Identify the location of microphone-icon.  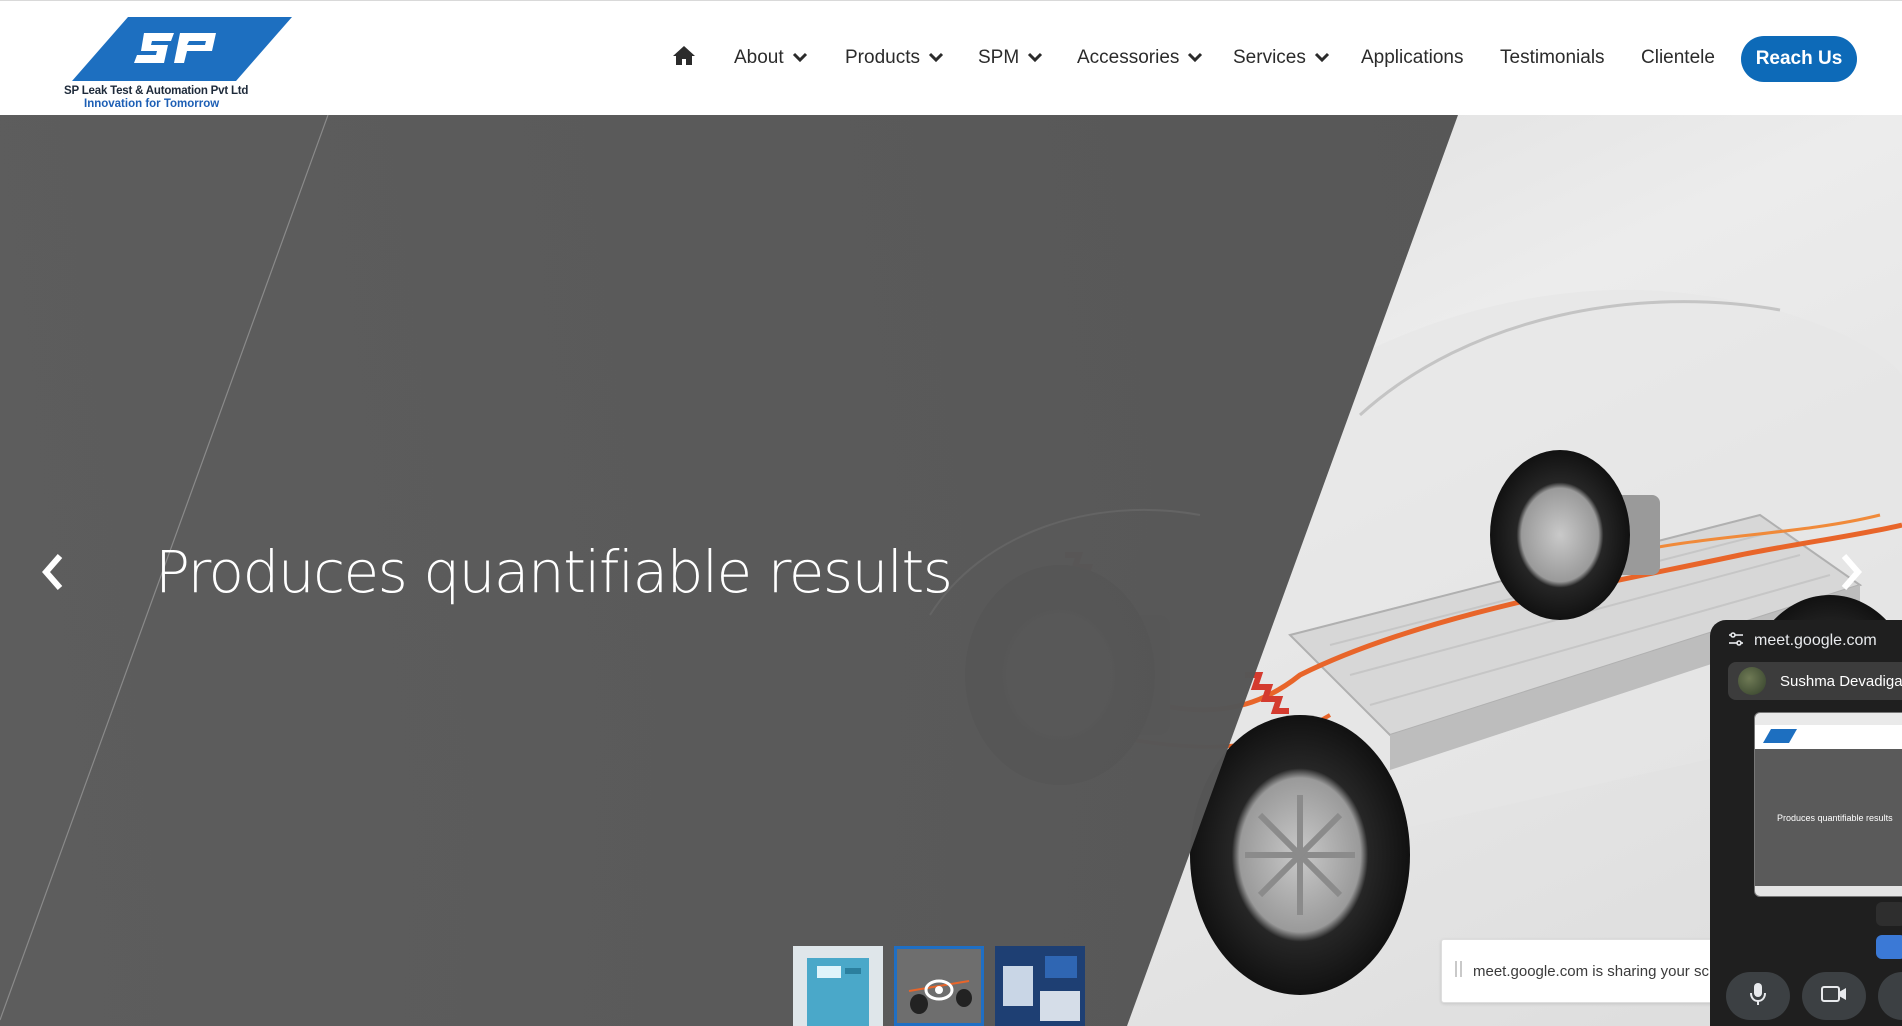
(1758, 996).